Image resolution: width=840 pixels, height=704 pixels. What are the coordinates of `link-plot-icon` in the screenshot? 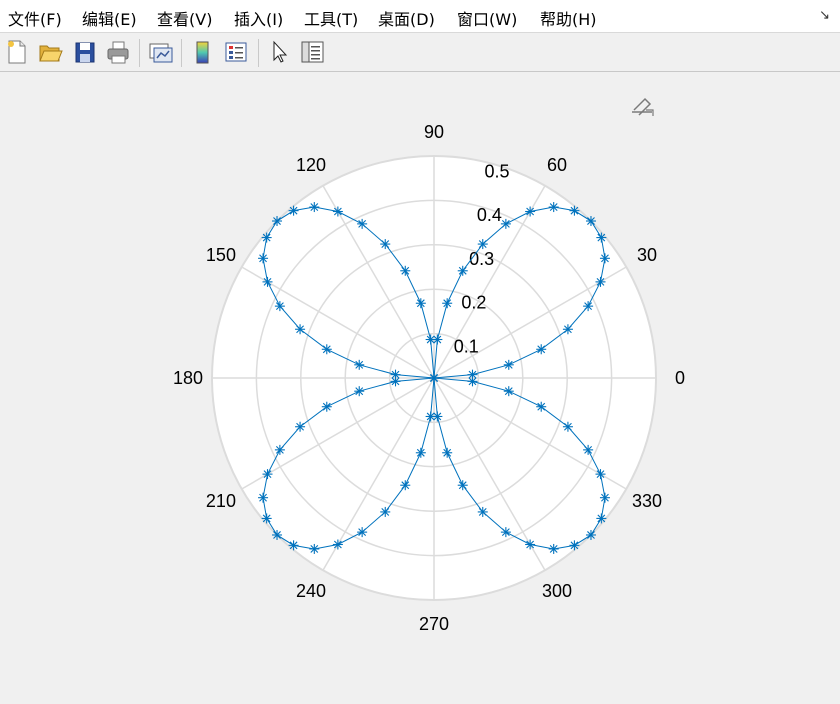 It's located at (161, 53).